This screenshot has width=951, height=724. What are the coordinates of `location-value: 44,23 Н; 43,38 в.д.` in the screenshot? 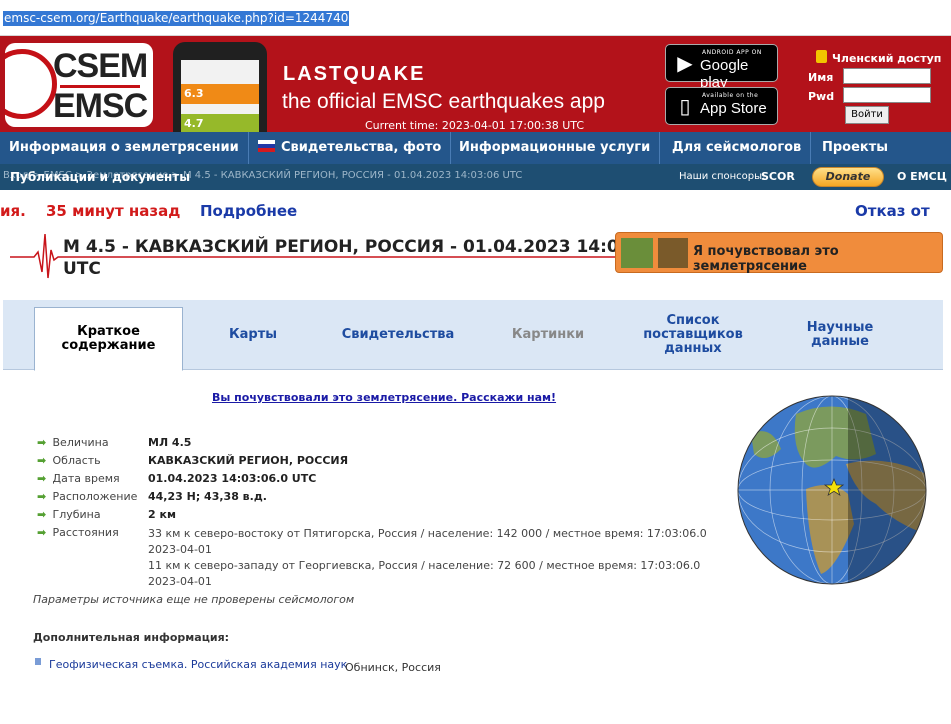 It's located at (207, 496).